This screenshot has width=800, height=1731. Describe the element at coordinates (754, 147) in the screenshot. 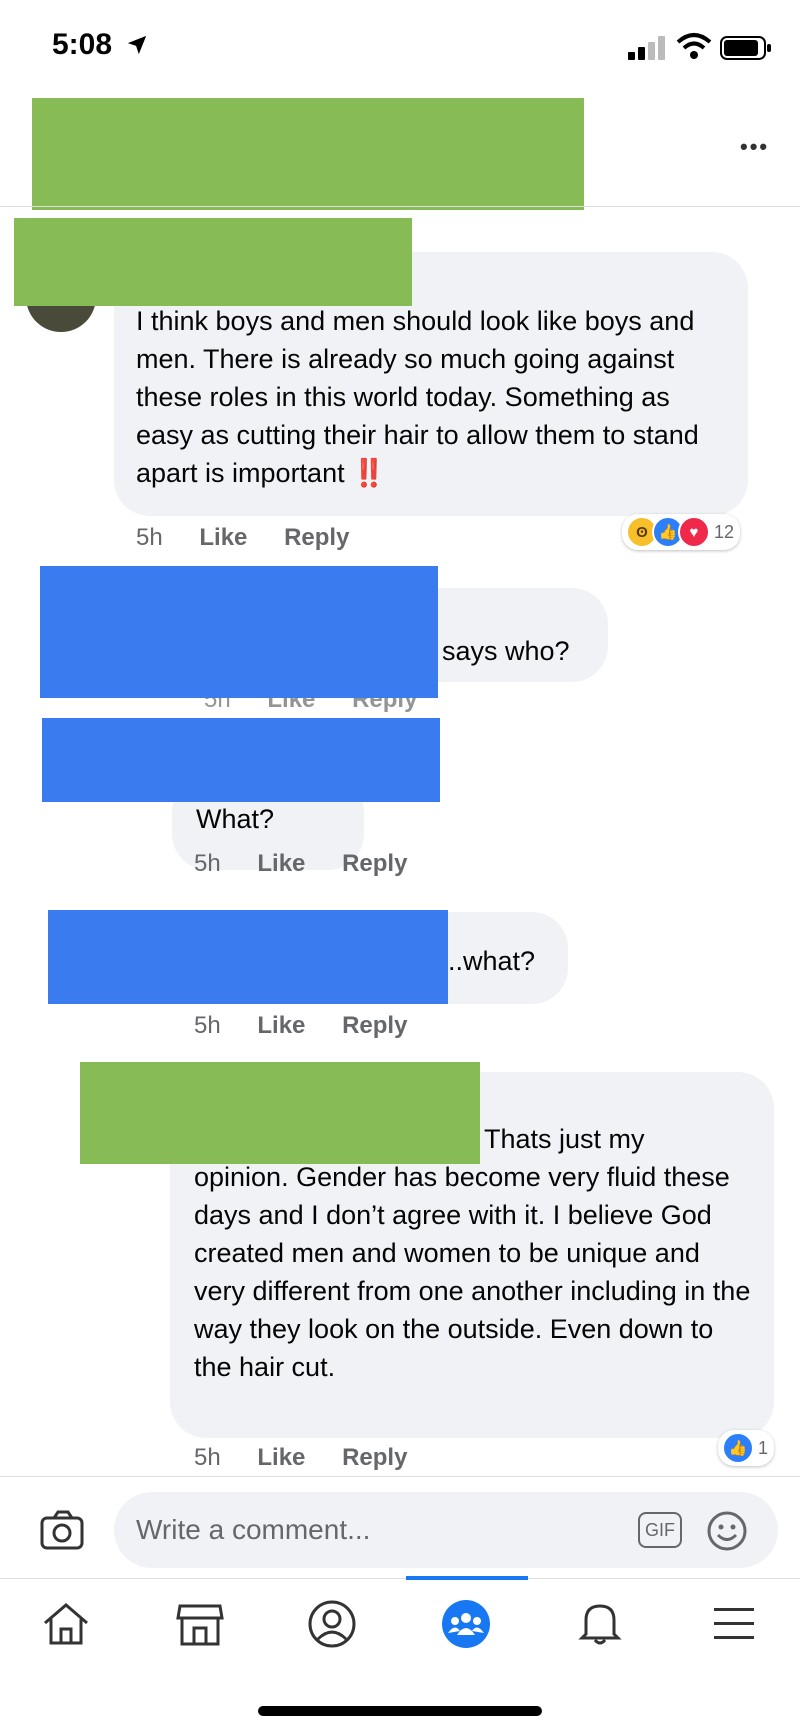

I see `more-icon: •••` at that location.